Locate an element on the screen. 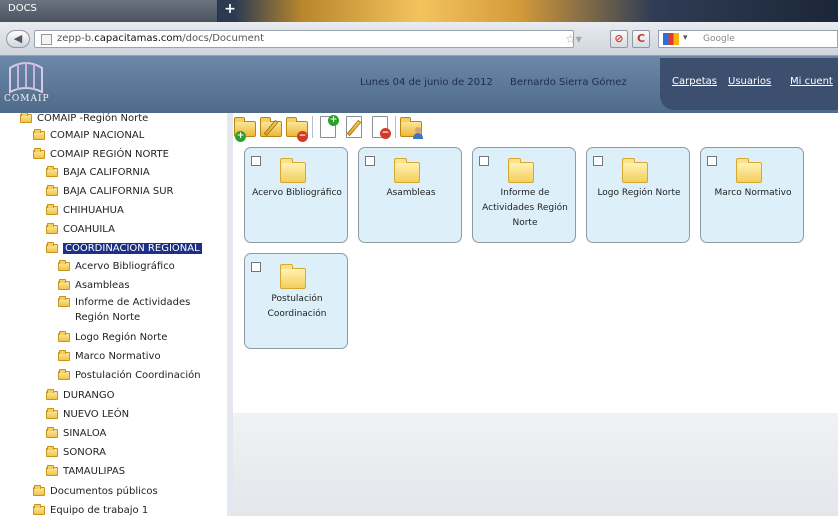 The image size is (838, 516). tree-equipo-de-trabajo: Equipo de trabajo 1 is located at coordinates (90, 509).